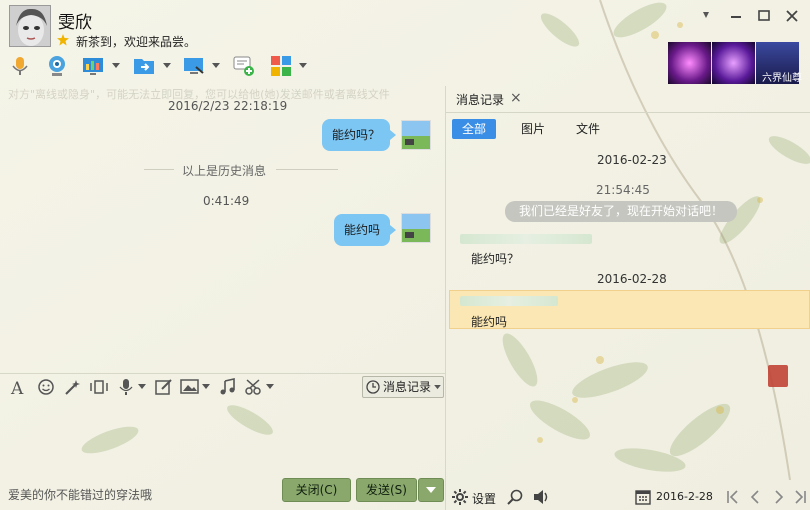  What do you see at coordinates (93, 66) in the screenshot?
I see `remote-desktop-icon` at bounding box center [93, 66].